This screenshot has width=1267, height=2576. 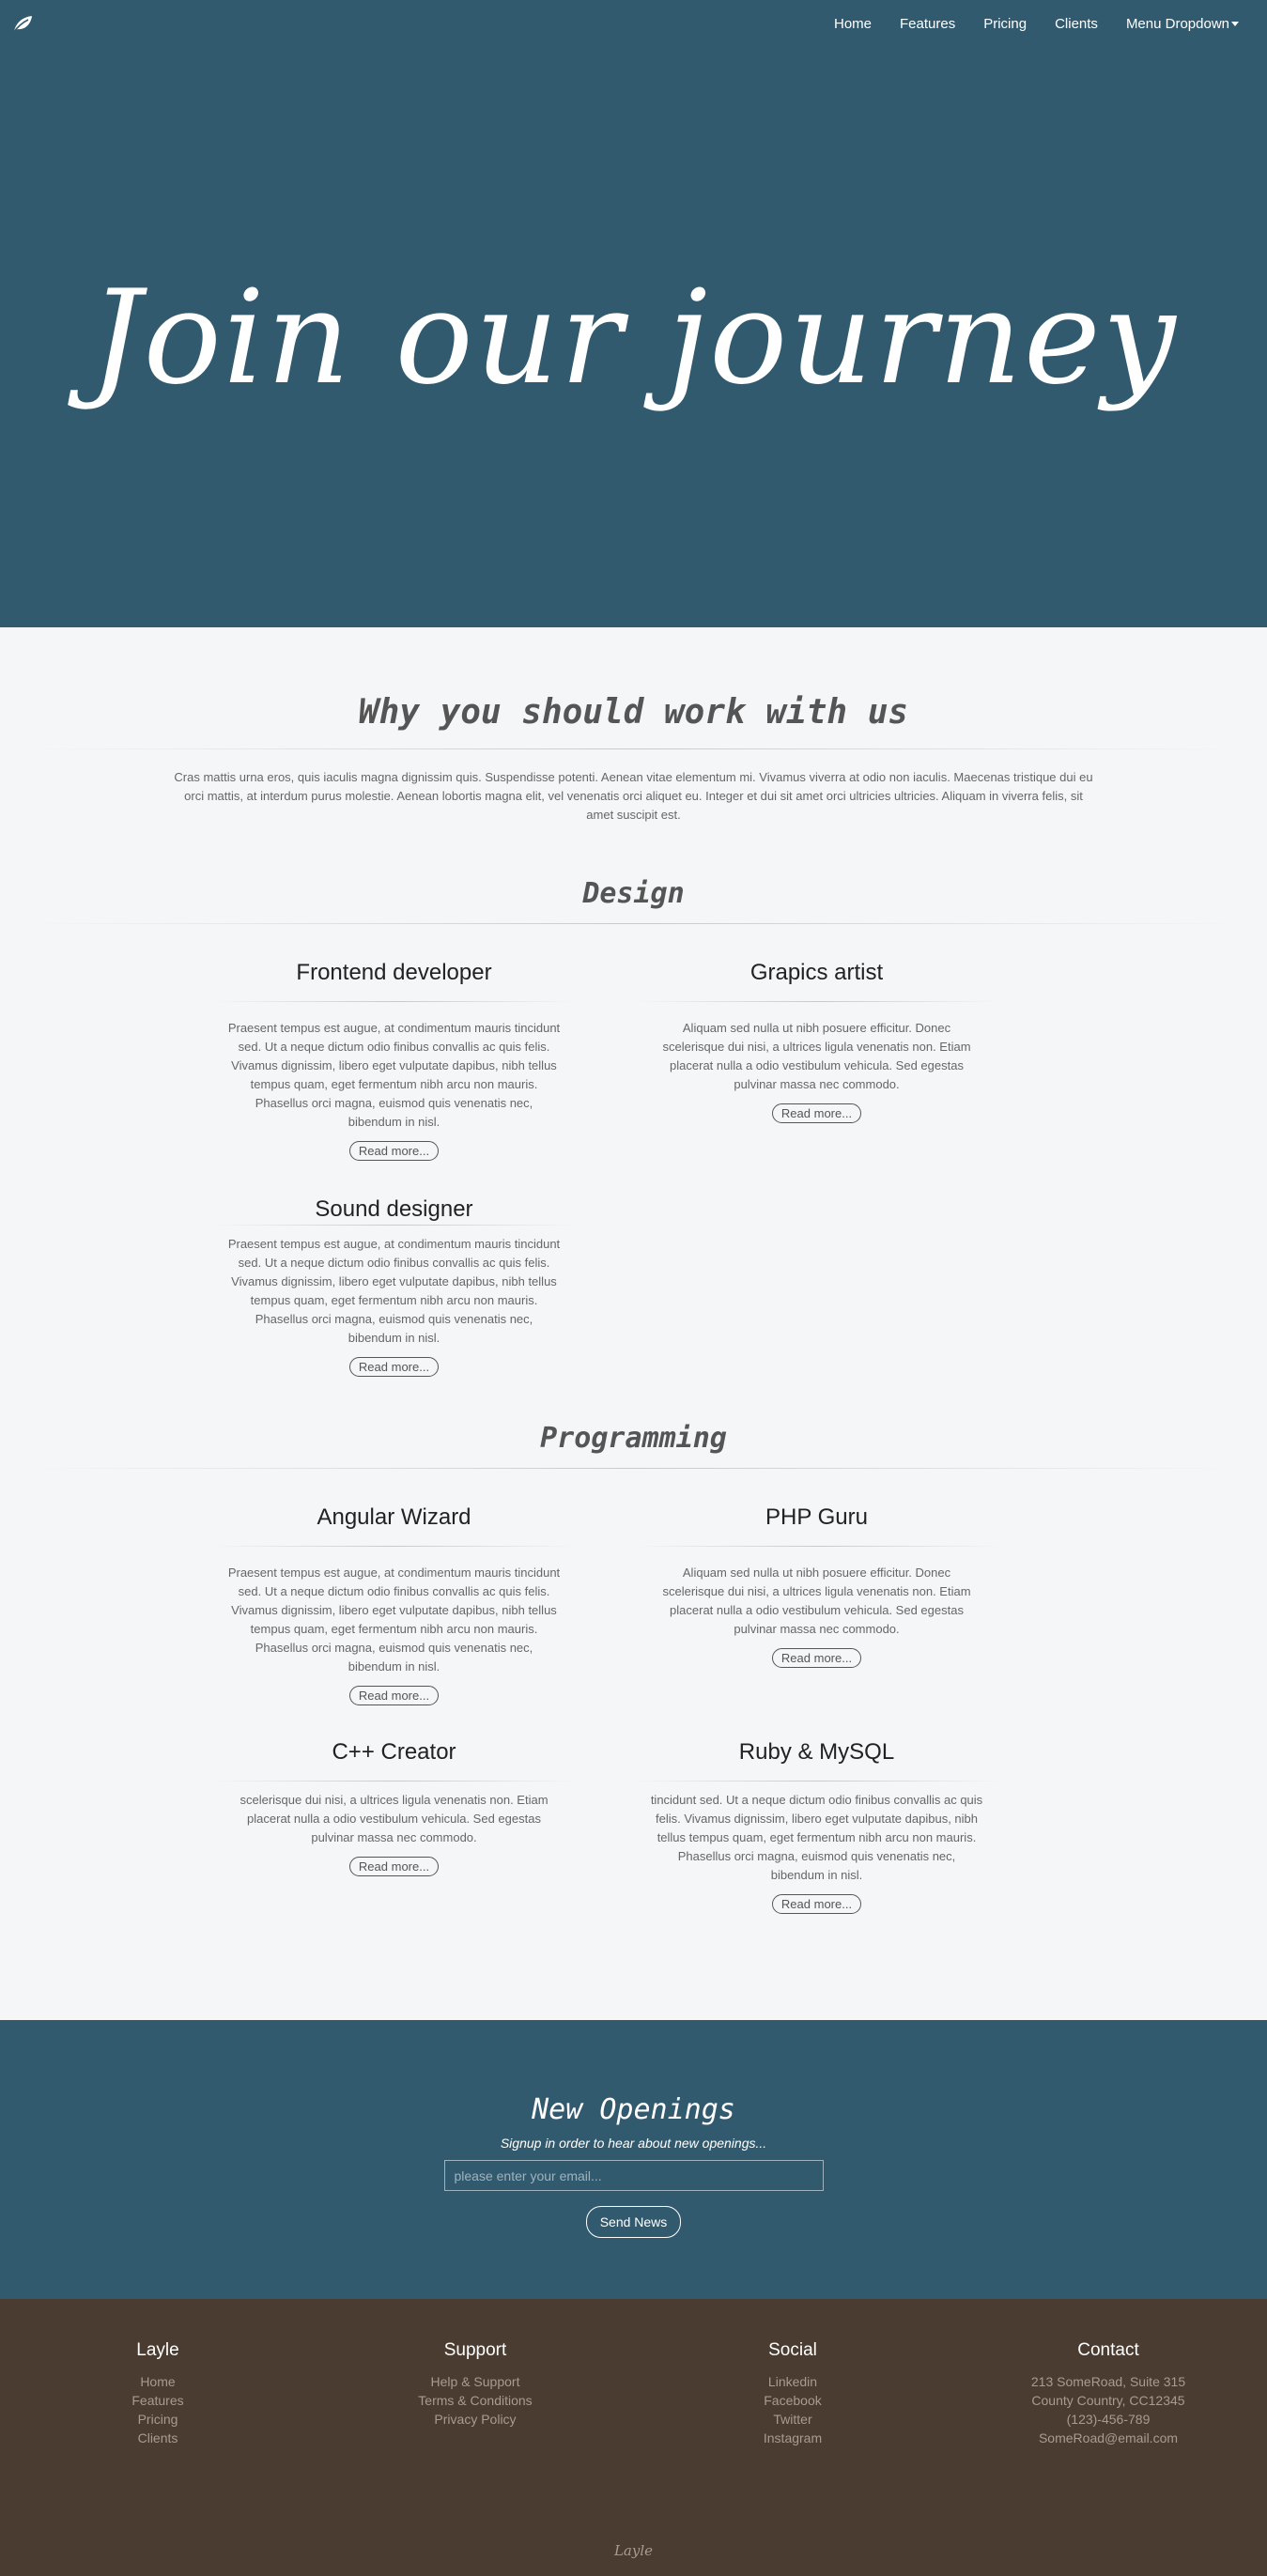 What do you see at coordinates (633, 712) in the screenshot?
I see `why-title: Why you should work with us` at bounding box center [633, 712].